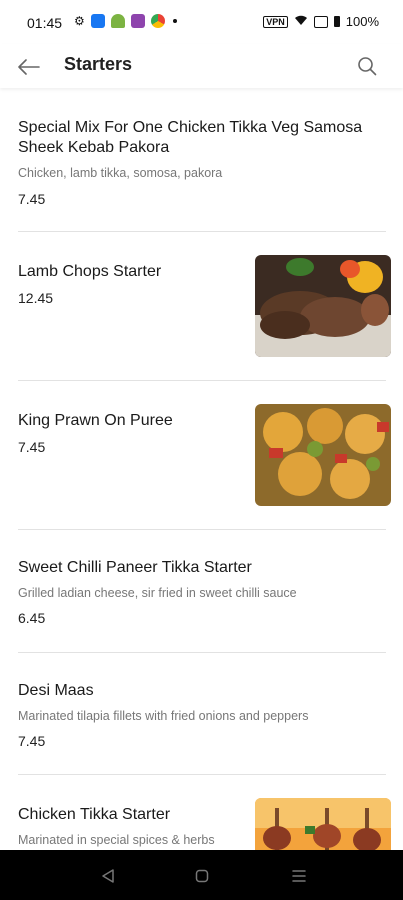  Describe the element at coordinates (32, 618) in the screenshot. I see `item-price: 6.45` at that location.